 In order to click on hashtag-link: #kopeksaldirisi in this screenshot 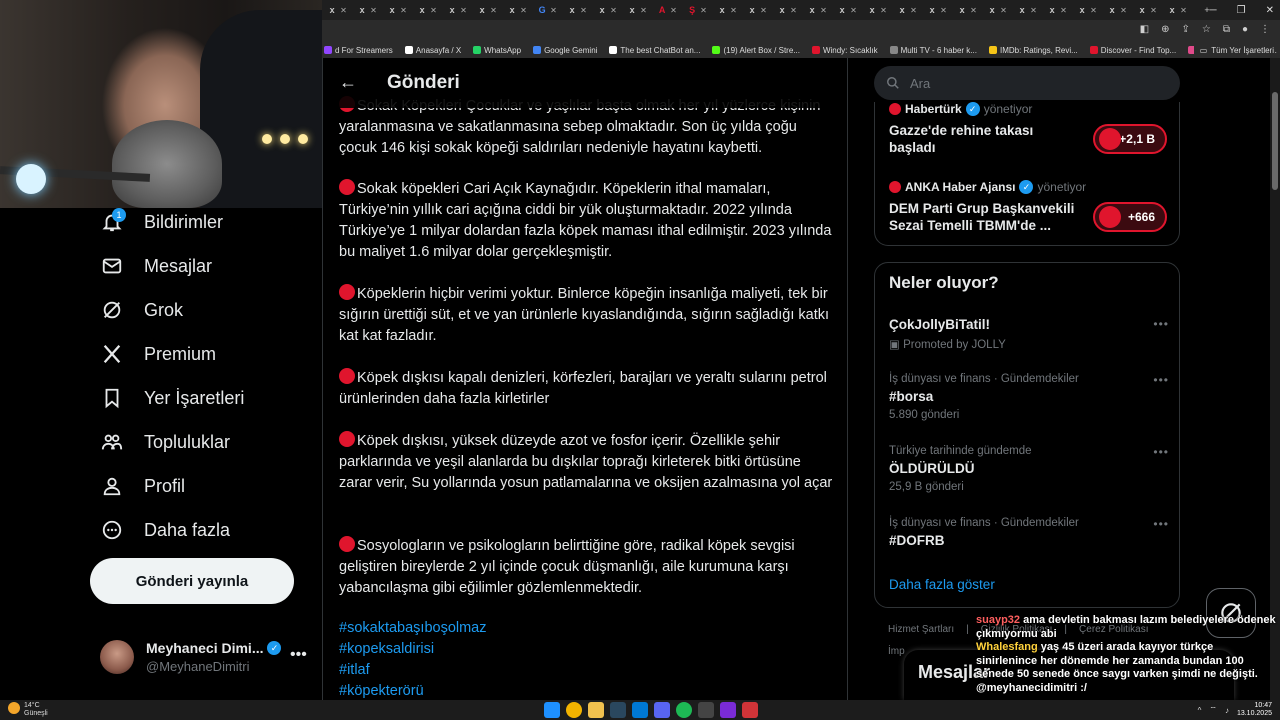, I will do `click(413, 649)`.